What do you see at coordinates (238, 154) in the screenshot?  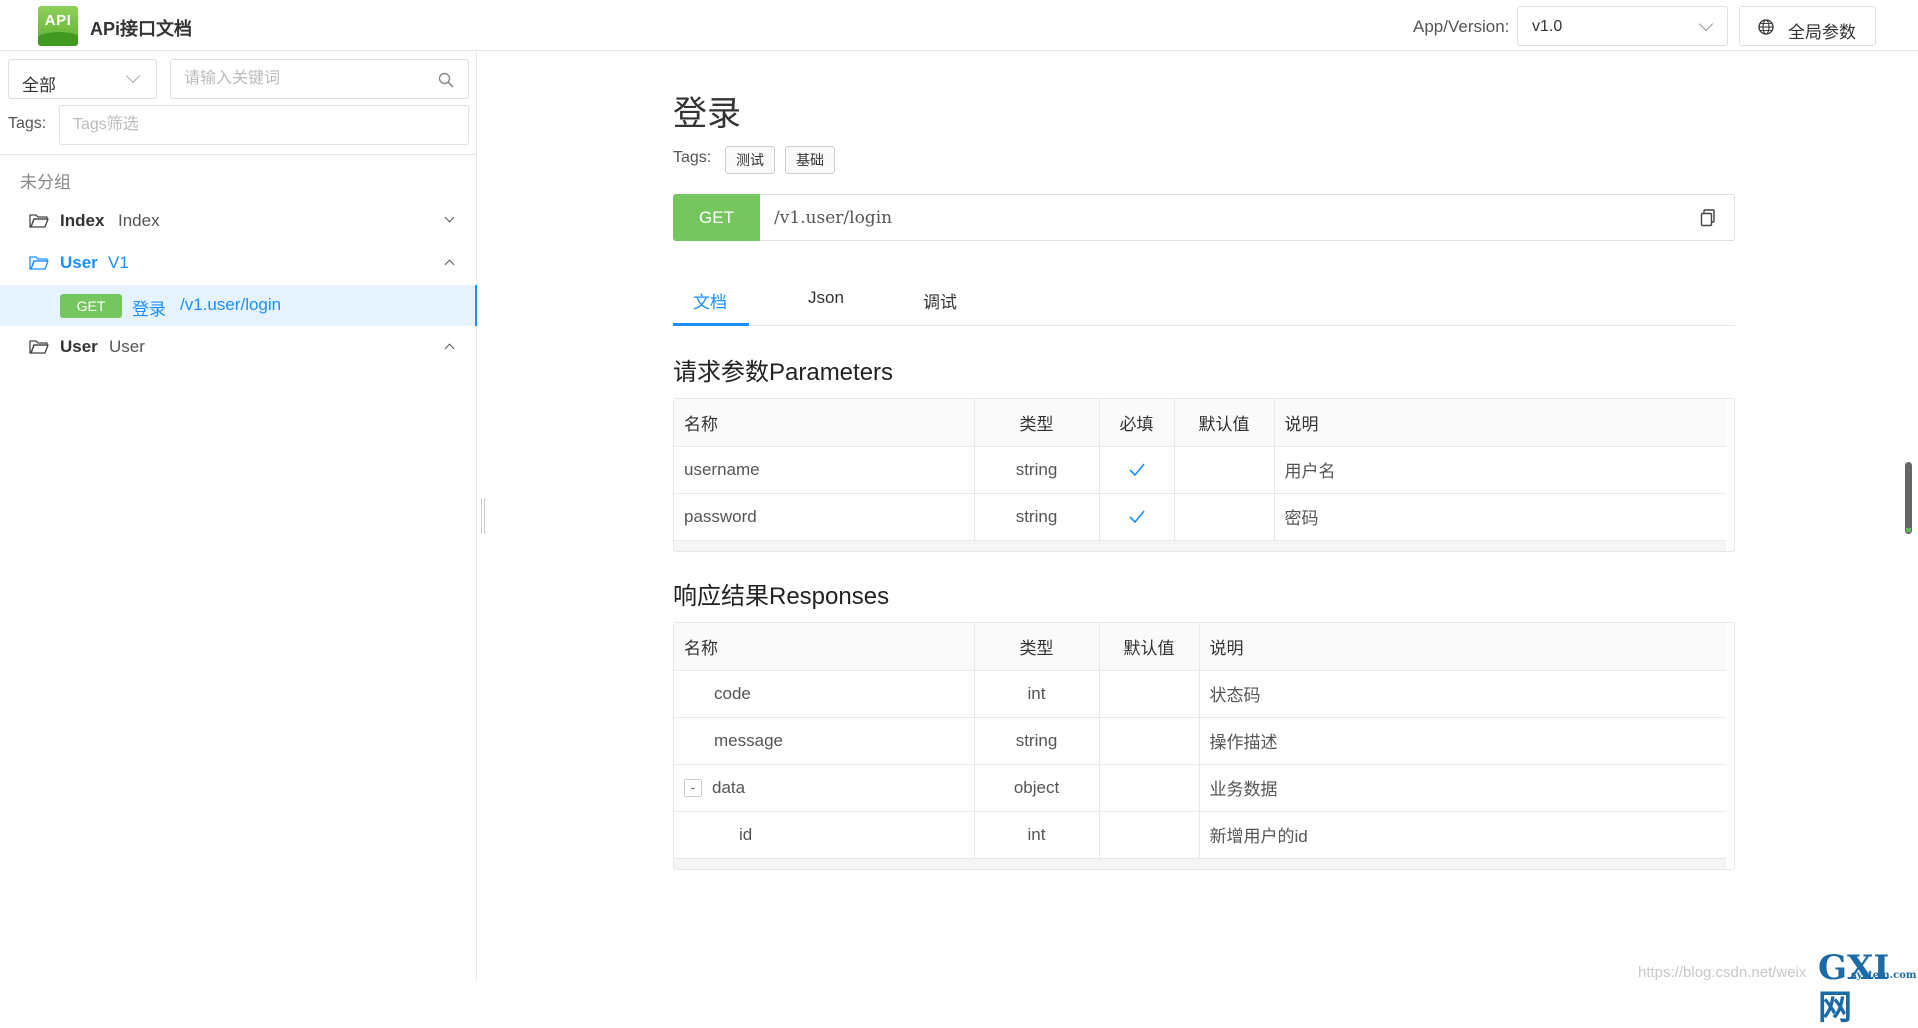 I see `sidebar-divider` at bounding box center [238, 154].